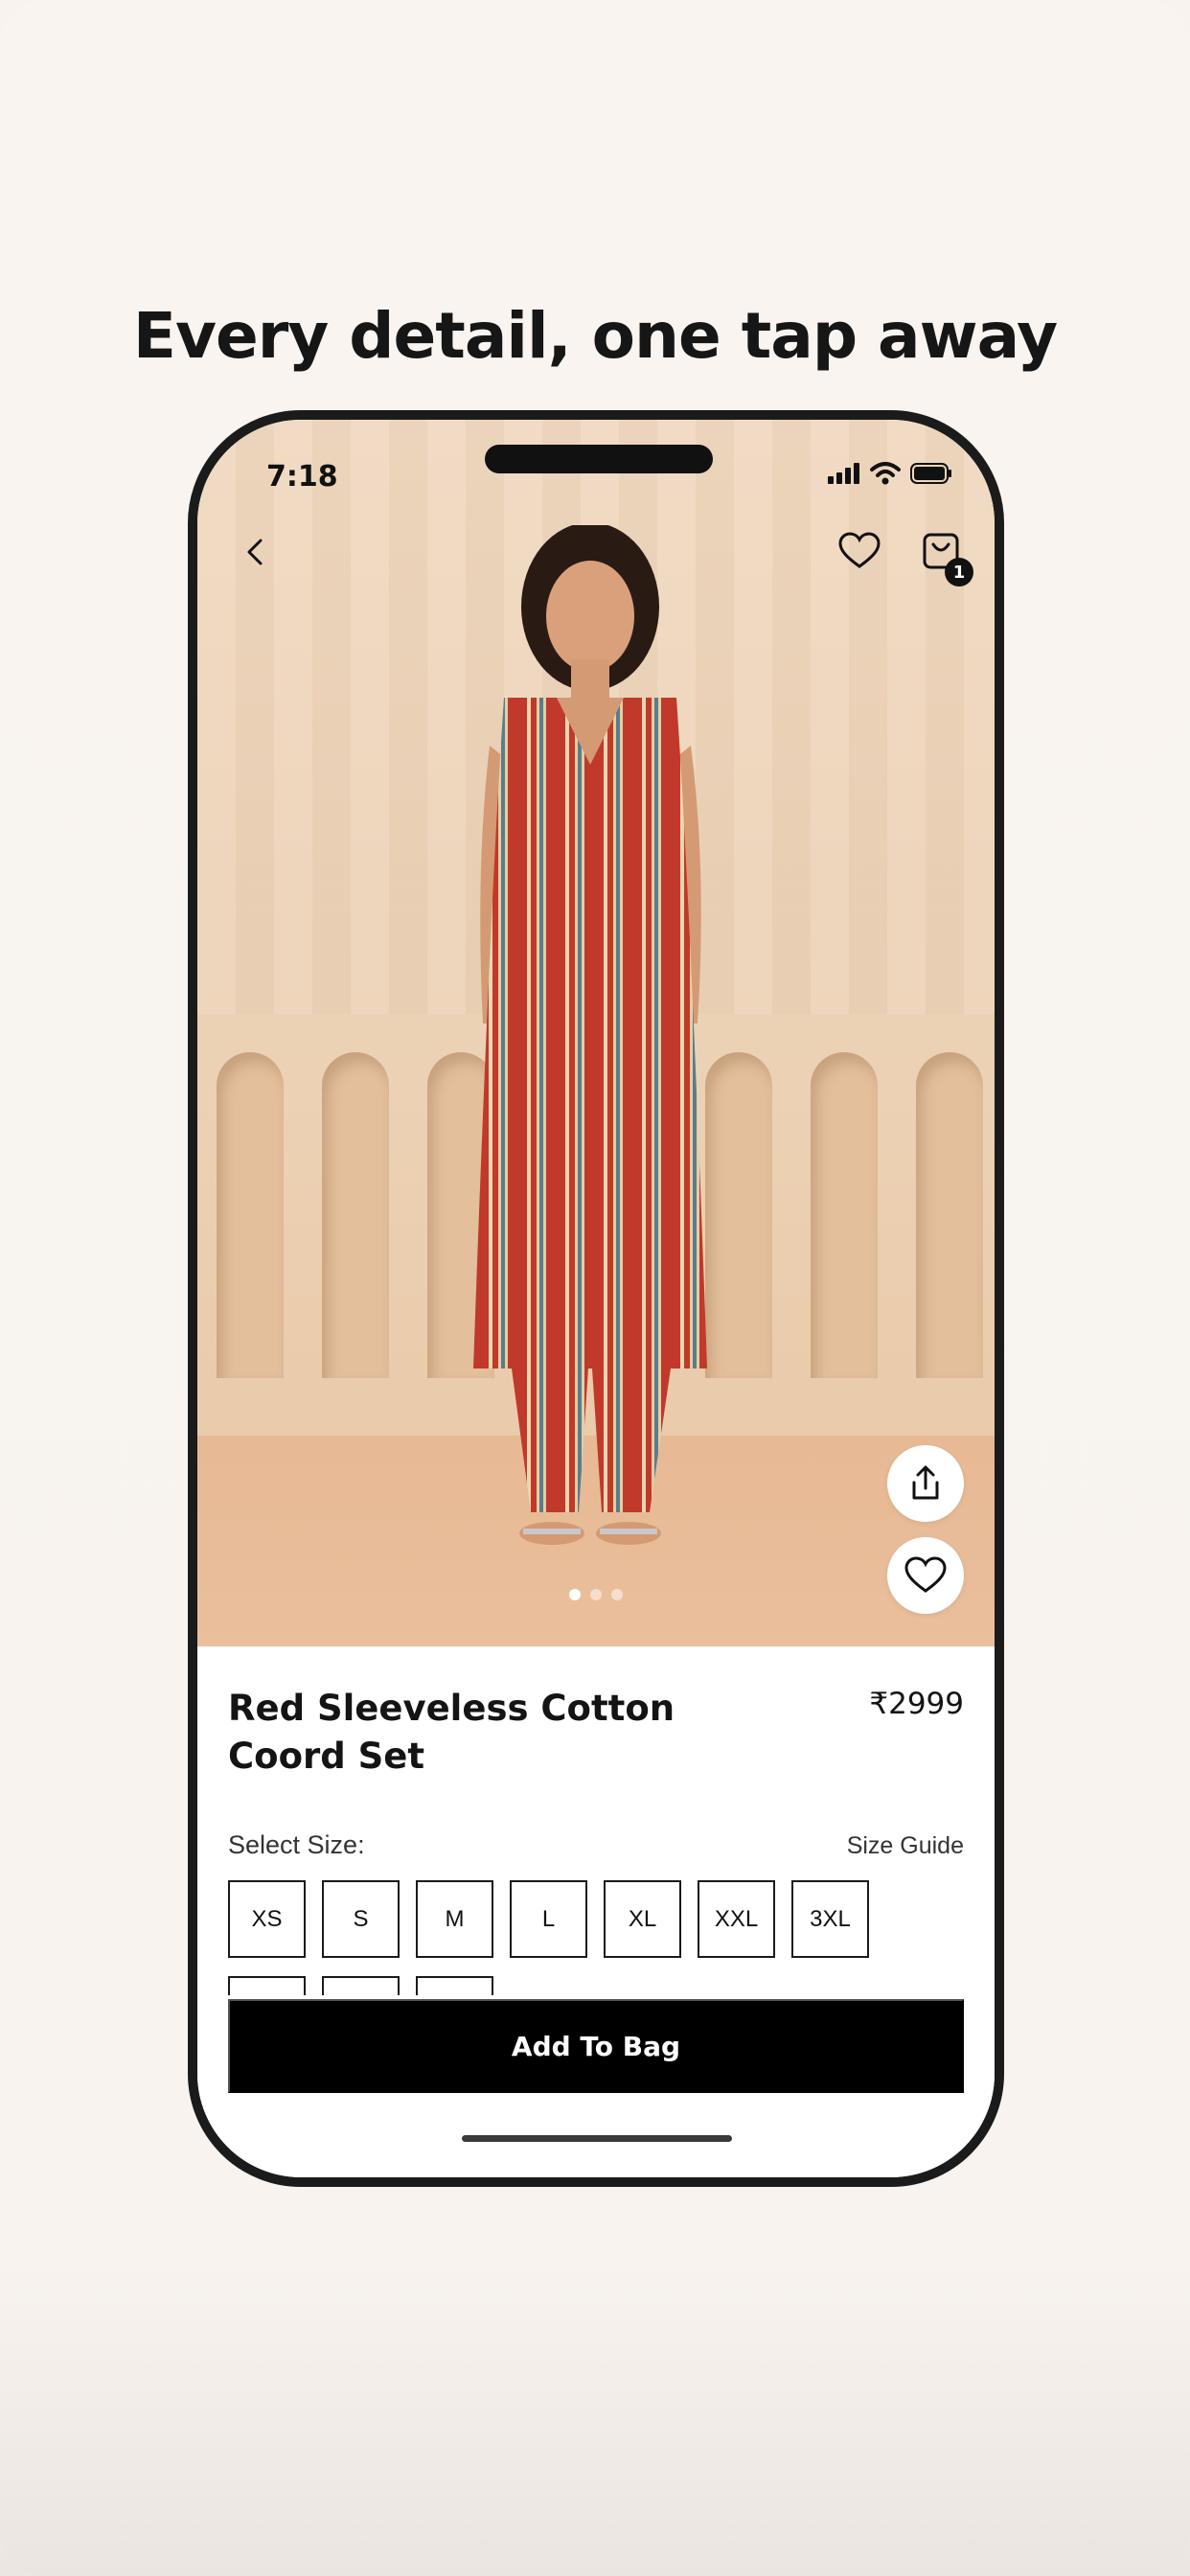  Describe the element at coordinates (830, 1919) in the screenshot. I see `size-option-3xl: 3XL` at that location.